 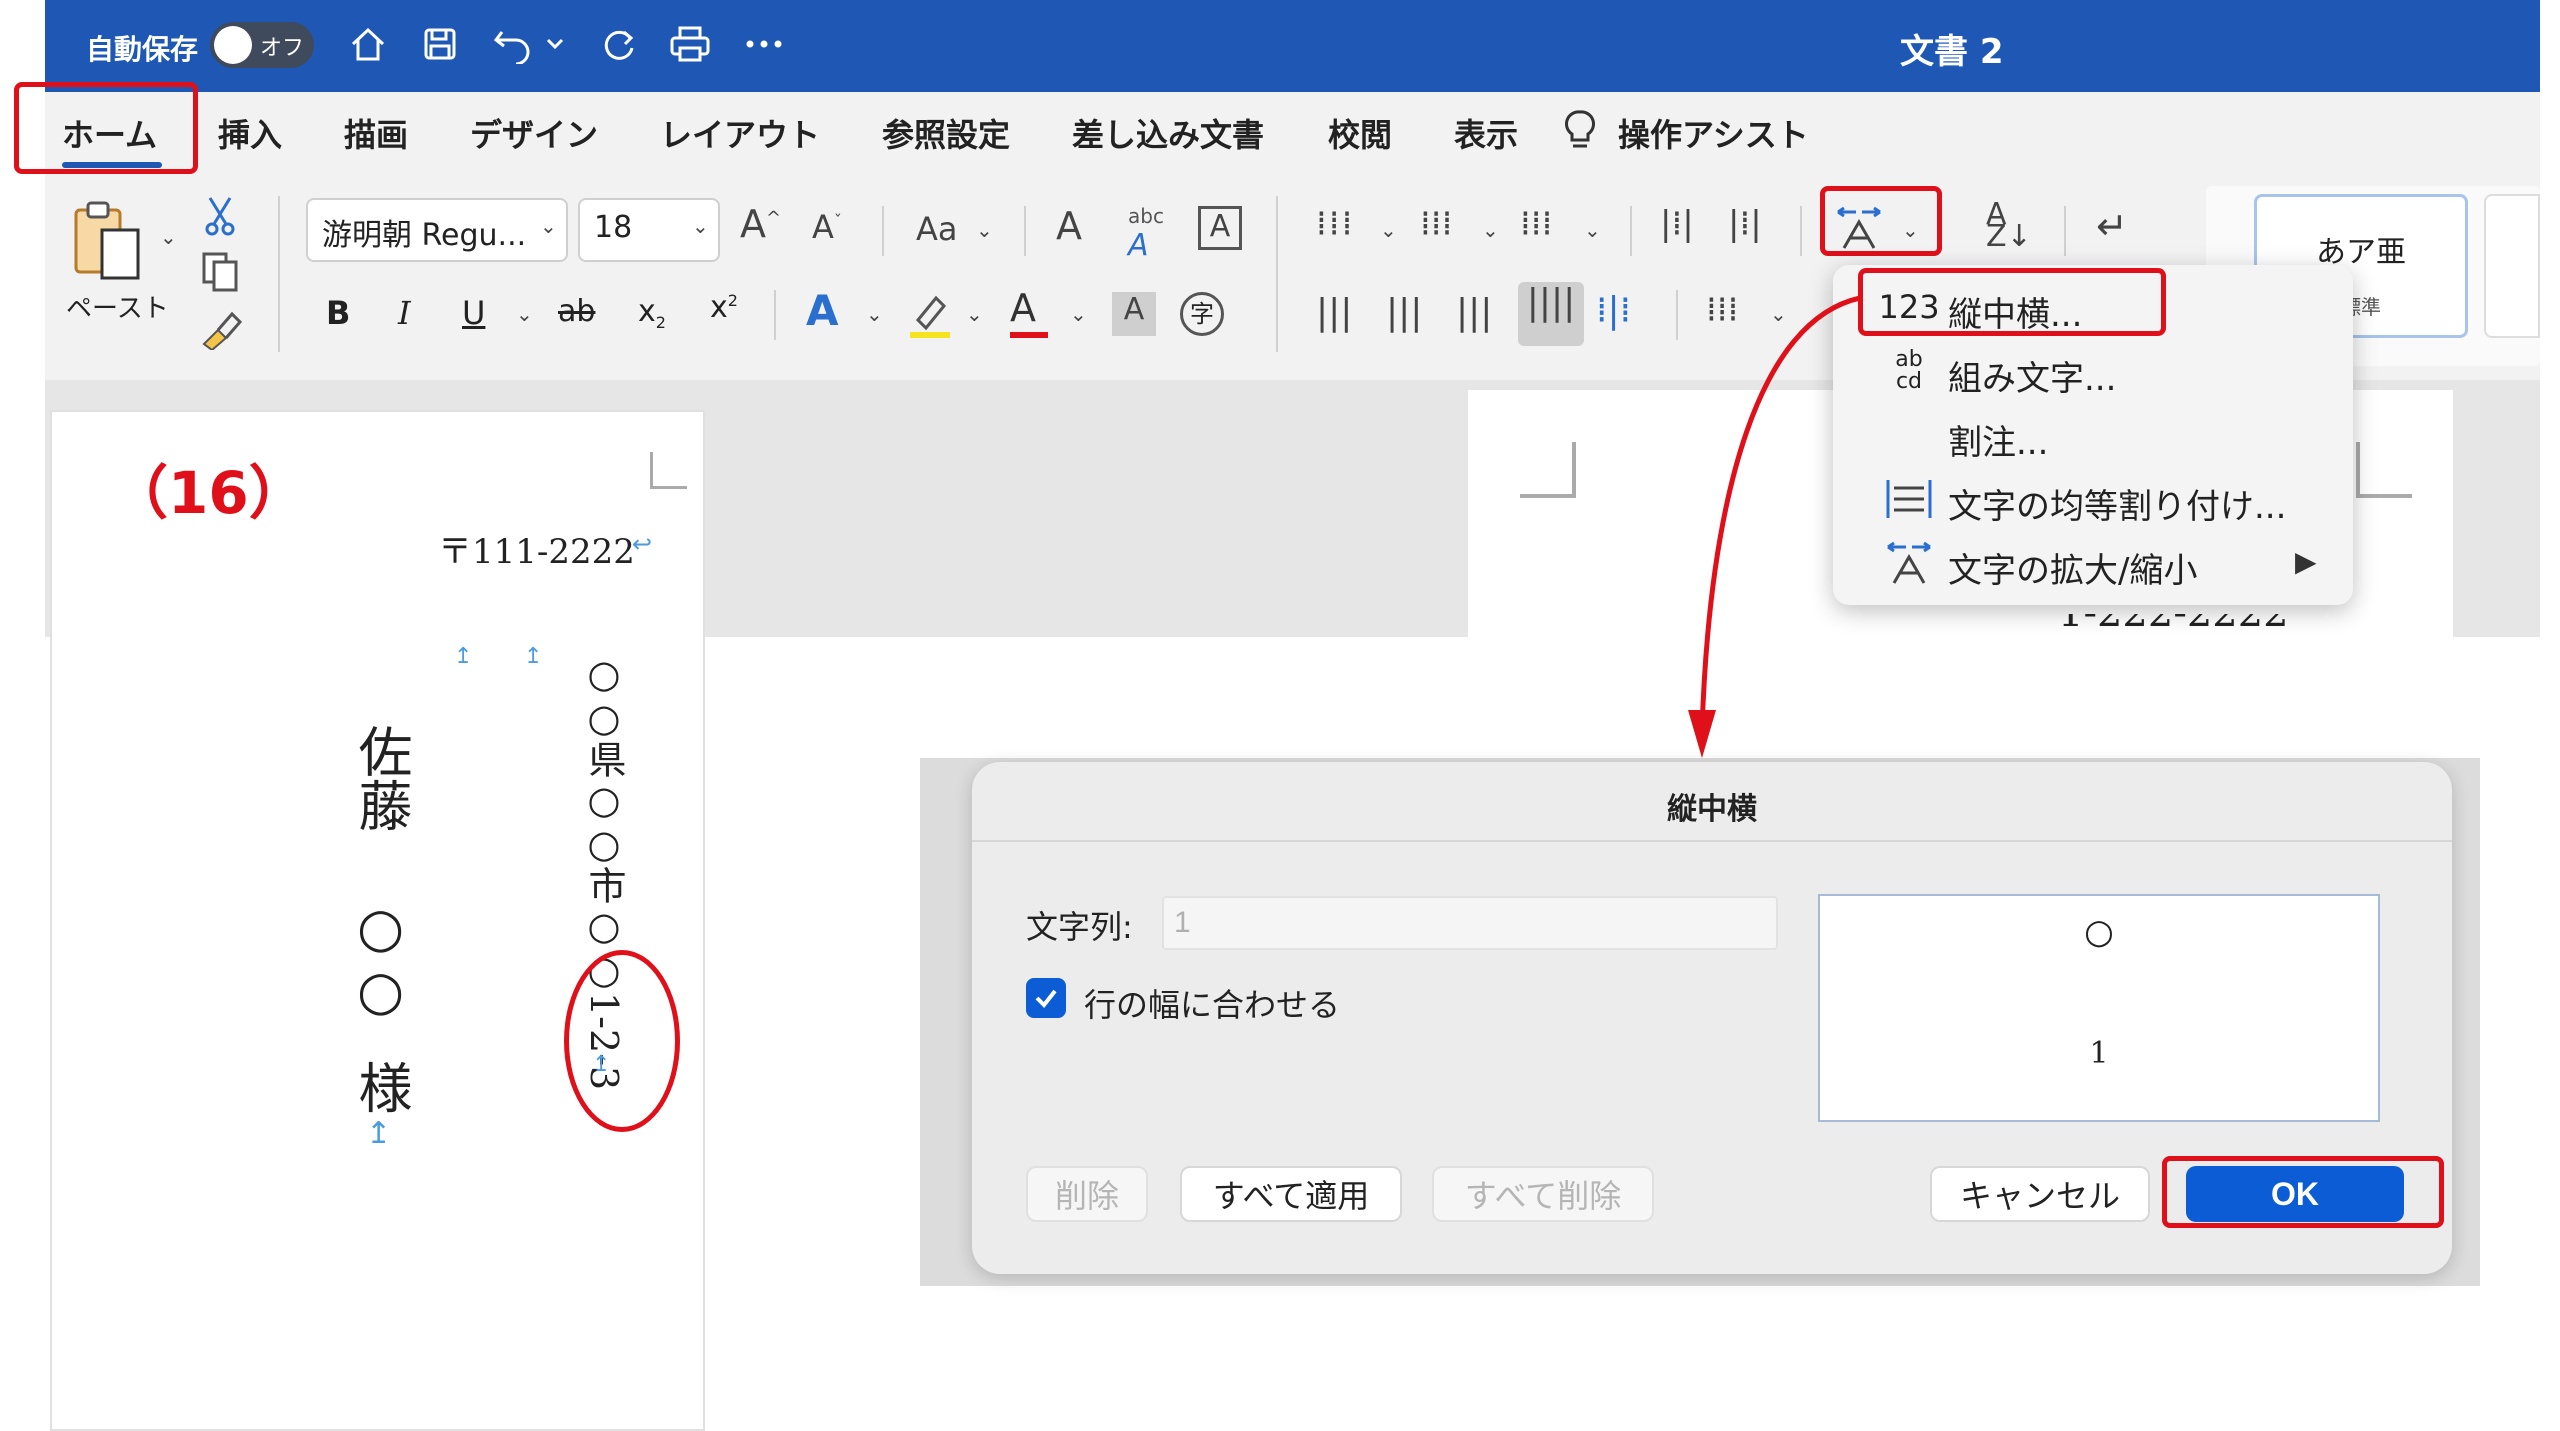 What do you see at coordinates (652, 313) in the screenshot?
I see `subscript-icon: x2` at bounding box center [652, 313].